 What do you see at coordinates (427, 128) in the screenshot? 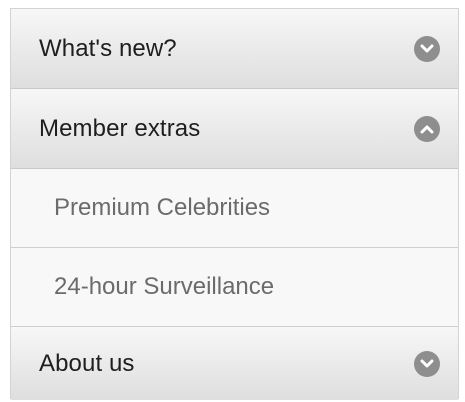
I see `chevron-up-icon` at bounding box center [427, 128].